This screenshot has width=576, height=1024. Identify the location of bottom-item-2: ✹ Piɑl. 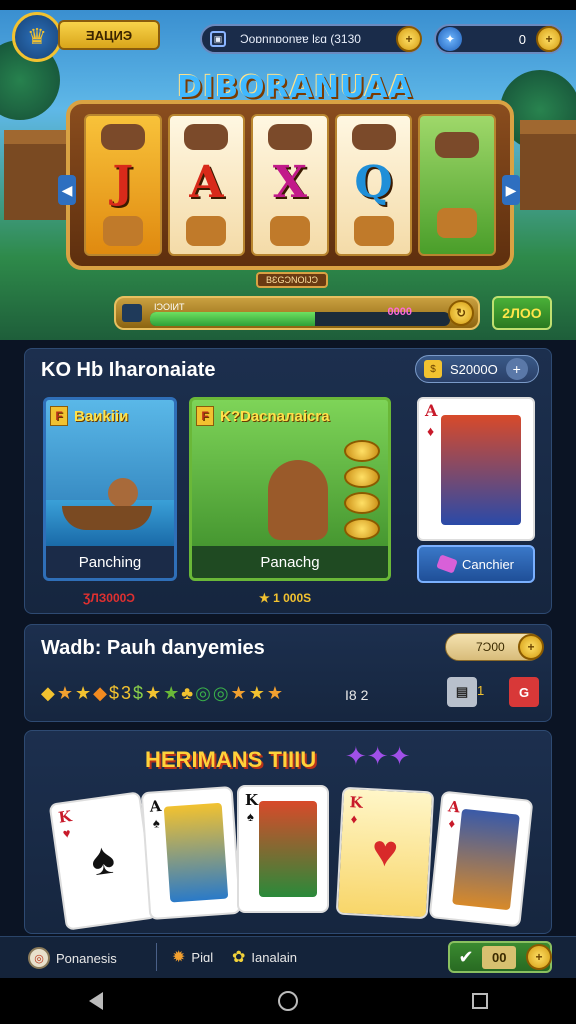
(192, 957).